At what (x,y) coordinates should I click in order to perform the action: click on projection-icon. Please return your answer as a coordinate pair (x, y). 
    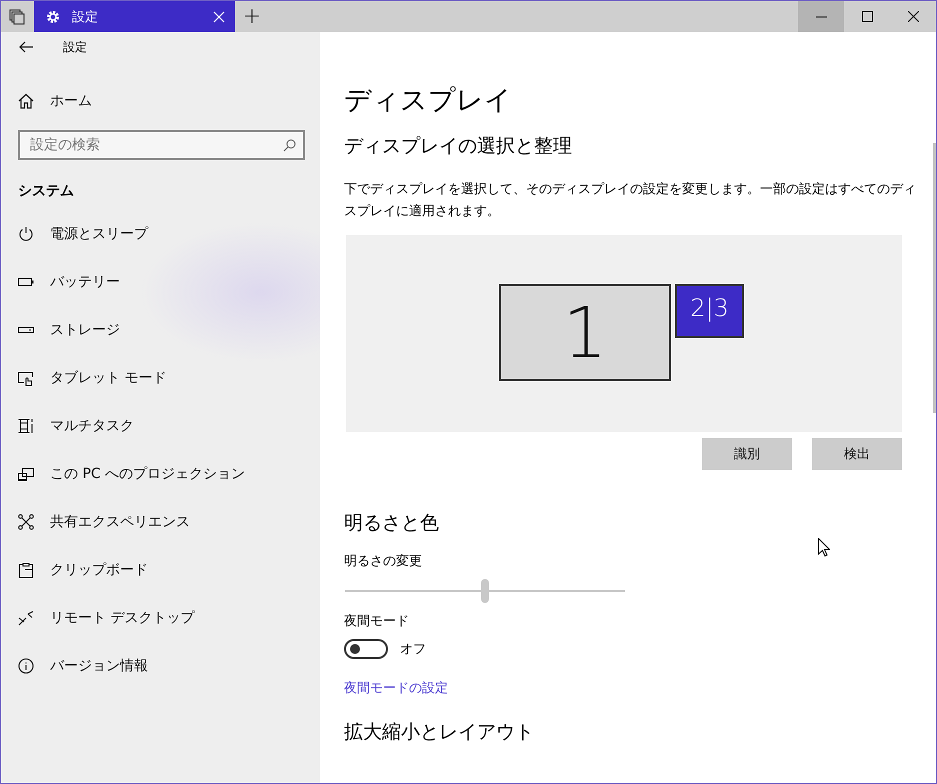
    Looking at the image, I should click on (26, 474).